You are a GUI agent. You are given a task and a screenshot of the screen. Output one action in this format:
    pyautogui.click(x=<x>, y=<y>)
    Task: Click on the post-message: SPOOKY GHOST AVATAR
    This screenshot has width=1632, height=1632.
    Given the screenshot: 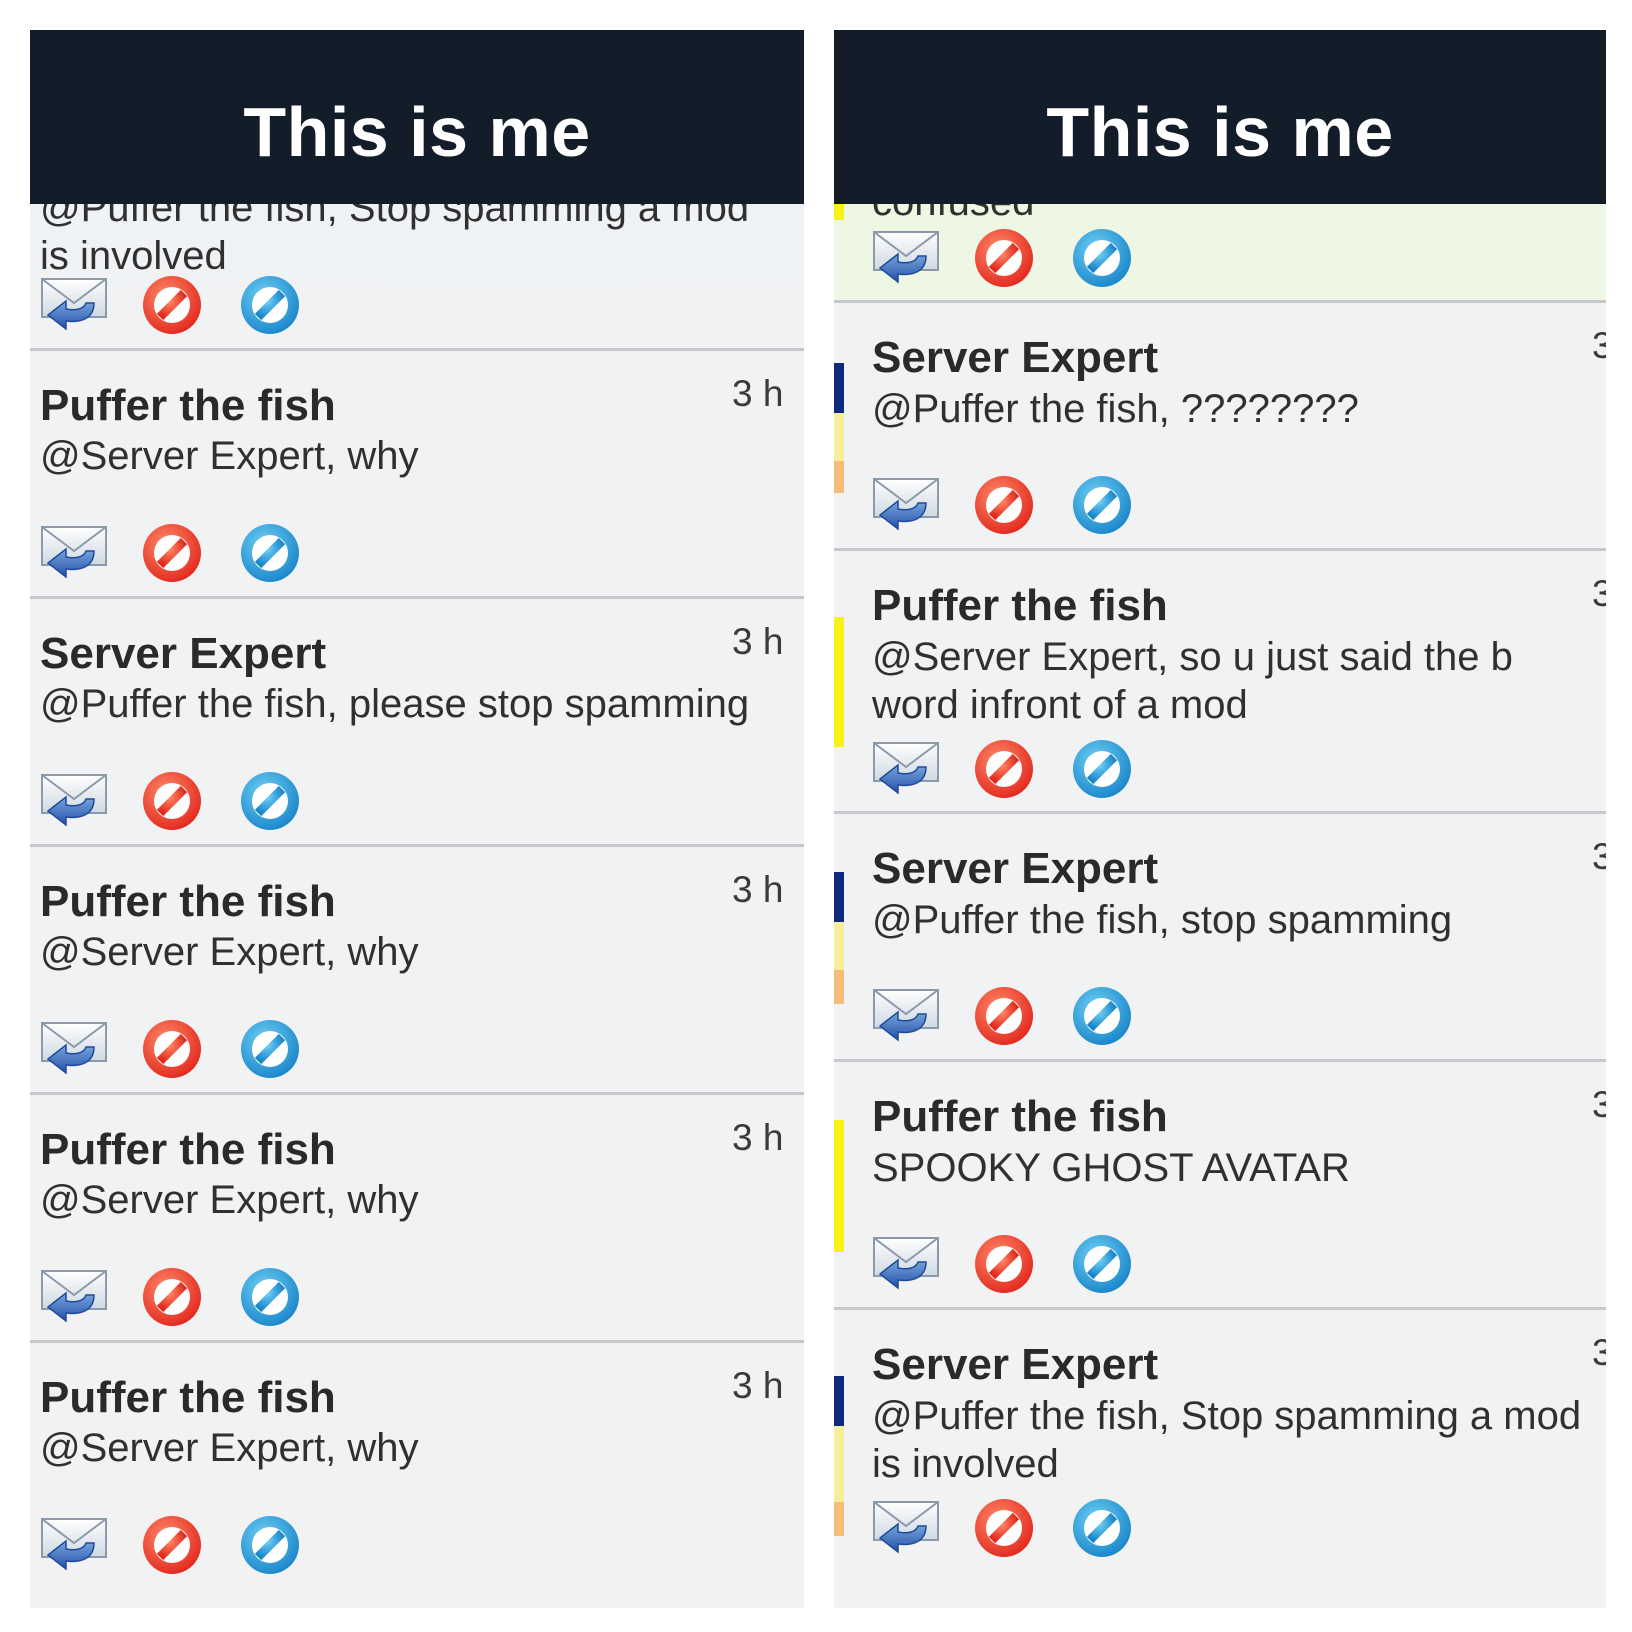 What is the action you would take?
    pyautogui.click(x=1111, y=1168)
    